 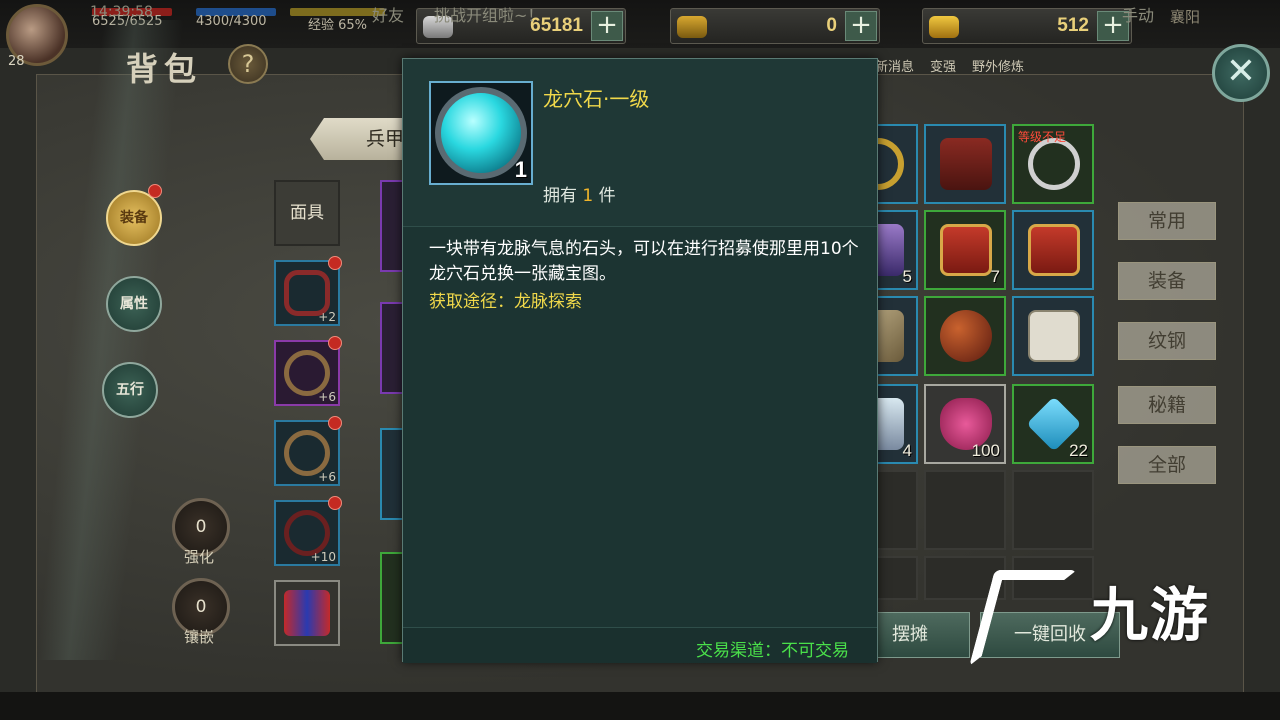 I want to click on category-tab-weapons: 兵甲, so click(x=360, y=139).